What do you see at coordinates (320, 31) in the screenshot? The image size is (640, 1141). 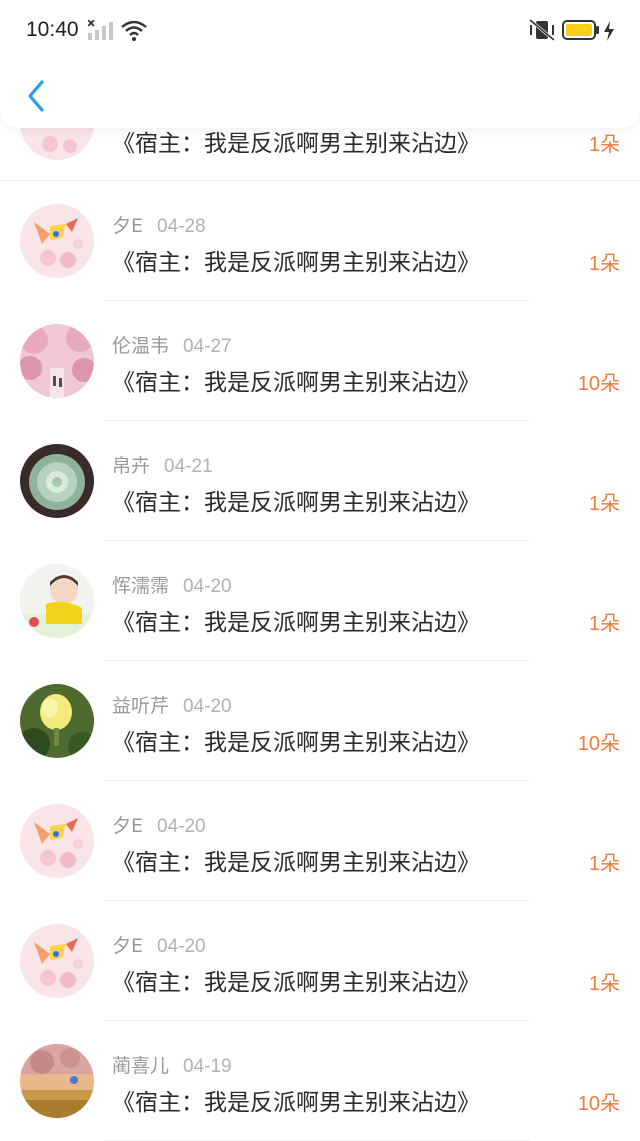 I see `status-bar: 10:40` at bounding box center [320, 31].